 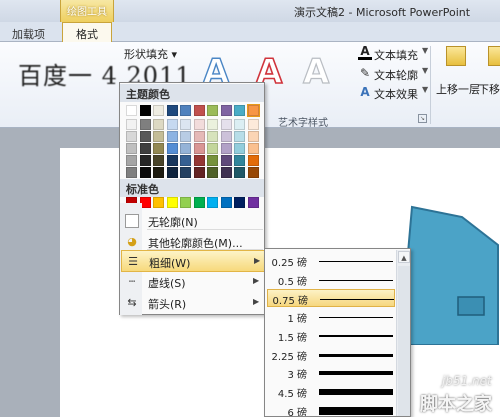 I want to click on text-effect-icon: A, so click(x=365, y=92).